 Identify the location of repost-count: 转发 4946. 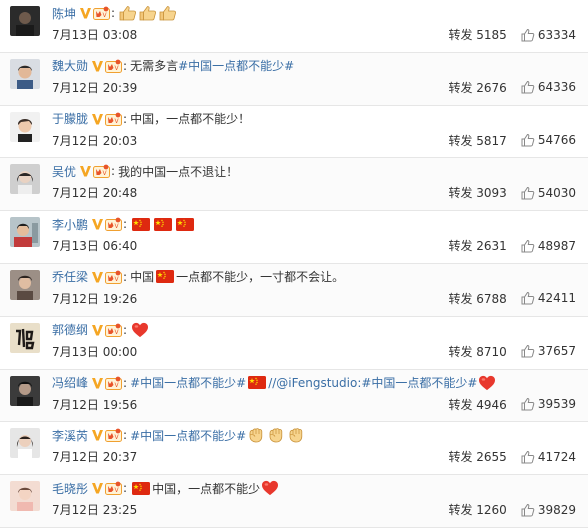
(477, 404).